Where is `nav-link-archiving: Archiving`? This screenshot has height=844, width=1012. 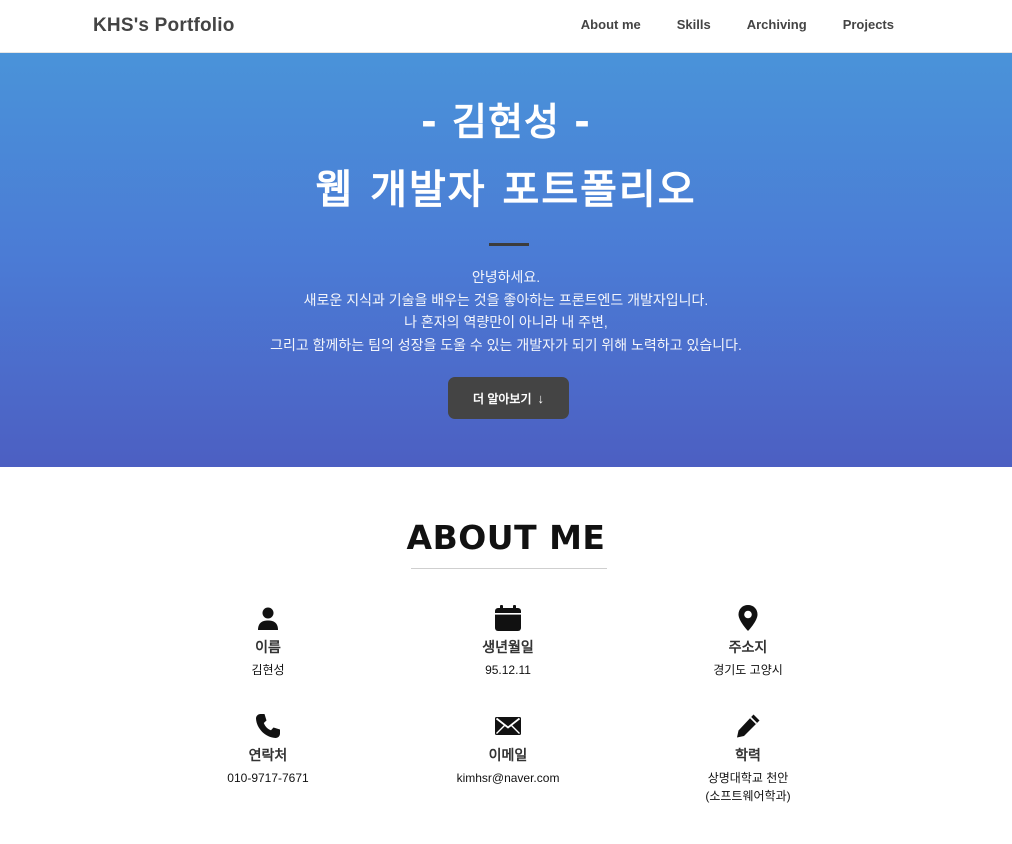 nav-link-archiving: Archiving is located at coordinates (777, 24).